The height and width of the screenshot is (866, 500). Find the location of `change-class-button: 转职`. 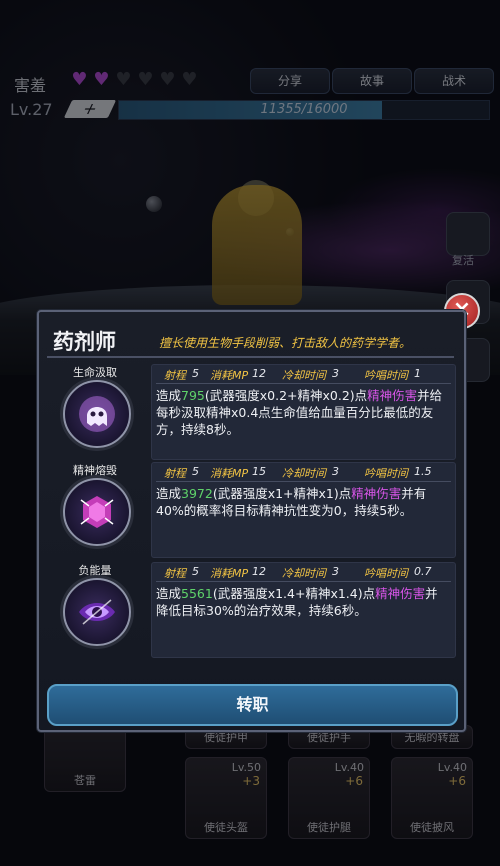

change-class-button: 转职 is located at coordinates (252, 705).